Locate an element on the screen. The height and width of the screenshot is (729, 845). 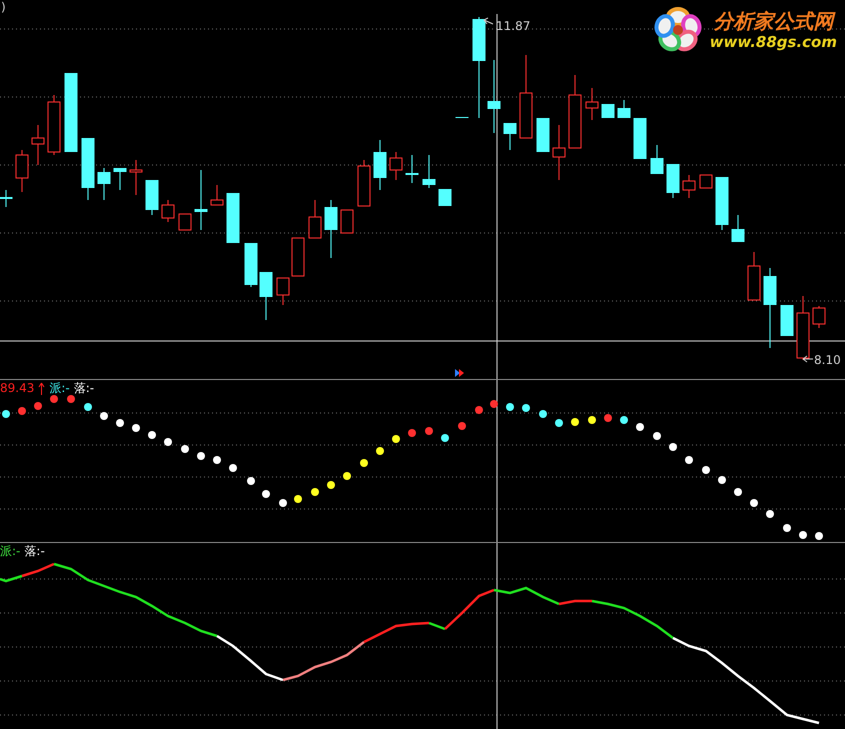
corner-mark: ) is located at coordinates (3, 7).